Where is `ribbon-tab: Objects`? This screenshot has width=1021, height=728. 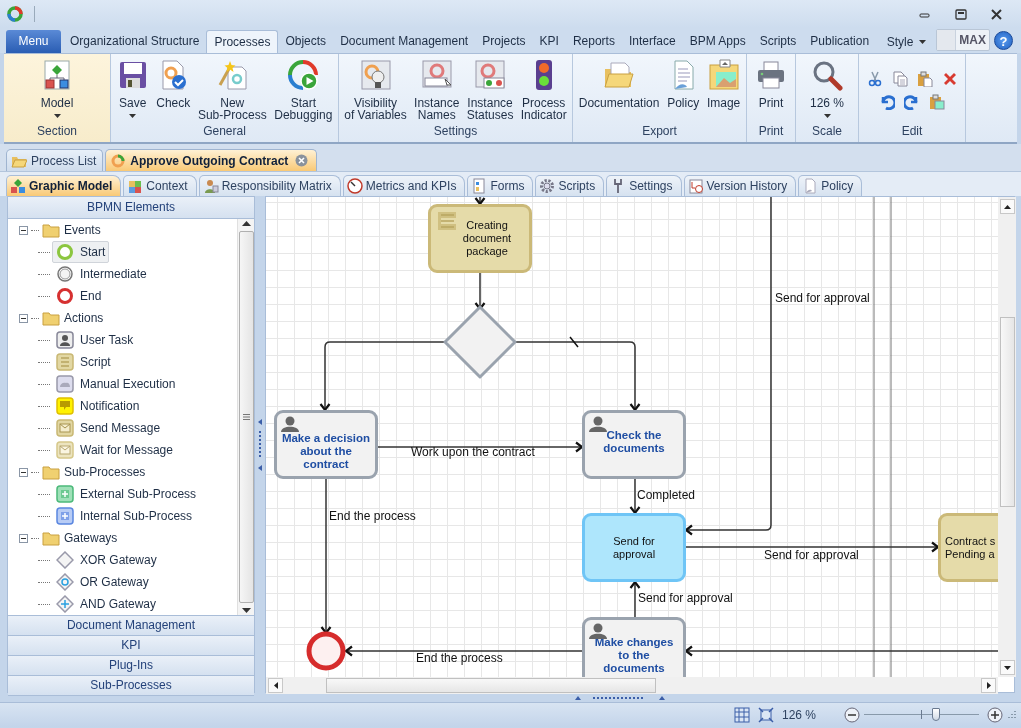 ribbon-tab: Objects is located at coordinates (306, 41).